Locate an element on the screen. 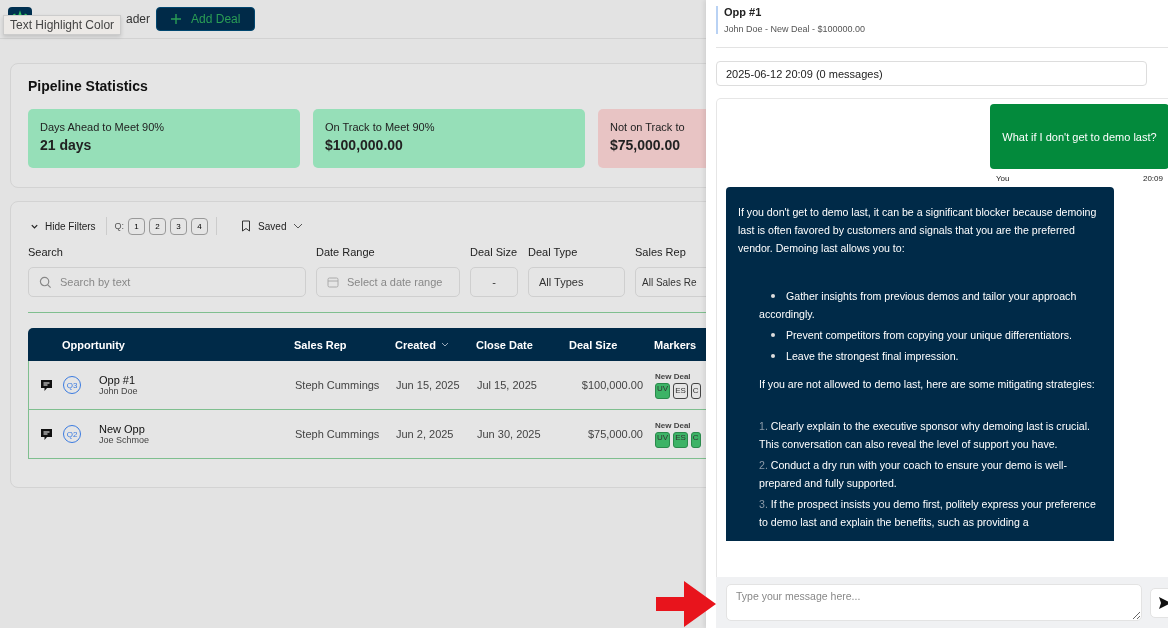 This screenshot has height=628, width=1168. quarter-button: 3 is located at coordinates (179, 226).